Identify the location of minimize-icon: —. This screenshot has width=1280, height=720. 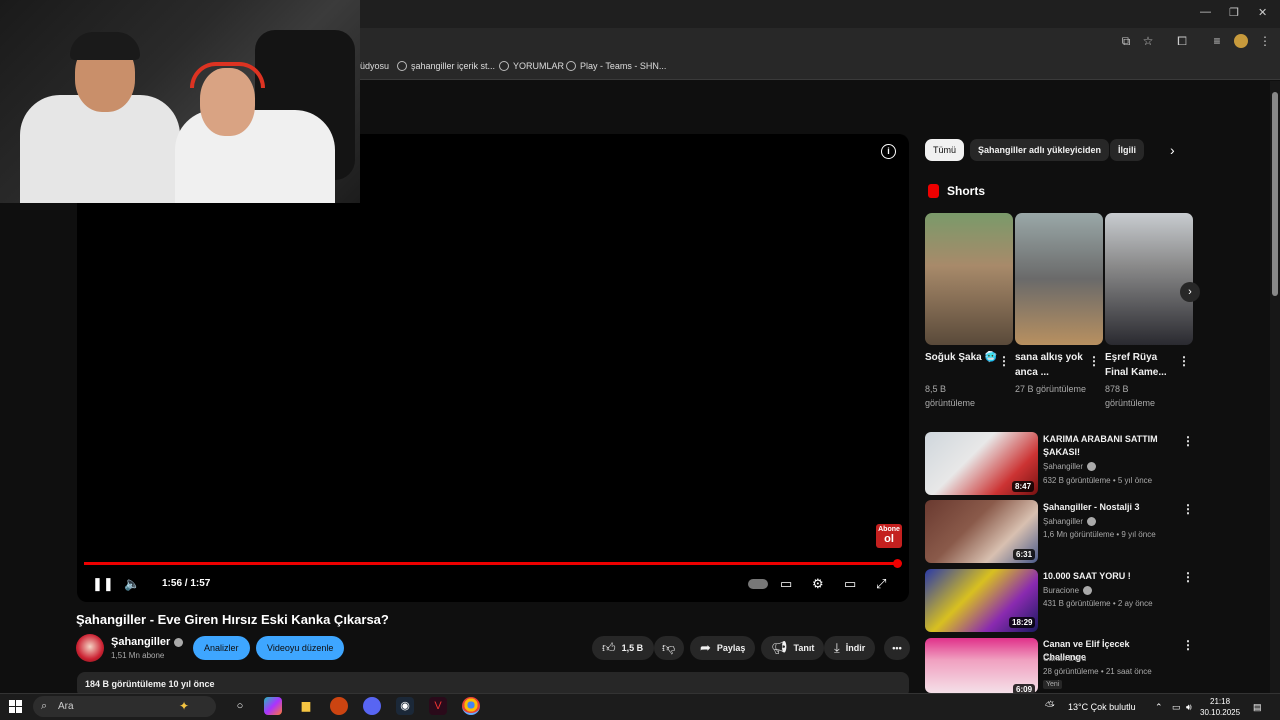
(1205, 12).